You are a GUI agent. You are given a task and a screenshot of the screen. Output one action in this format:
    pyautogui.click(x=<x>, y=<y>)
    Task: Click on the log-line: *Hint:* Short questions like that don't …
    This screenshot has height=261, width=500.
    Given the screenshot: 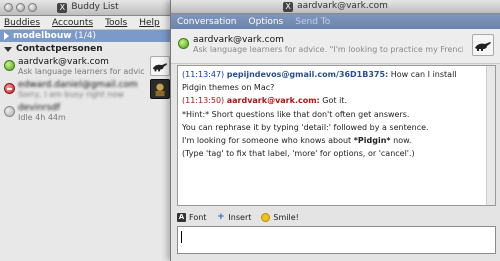 What is the action you would take?
    pyautogui.click(x=336, y=114)
    